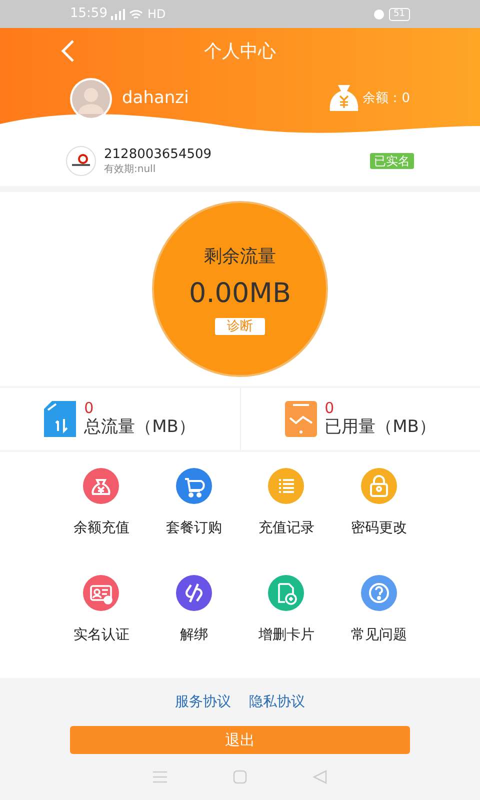  What do you see at coordinates (286, 624) in the screenshot?
I see `menu-item: 增删卡片` at bounding box center [286, 624].